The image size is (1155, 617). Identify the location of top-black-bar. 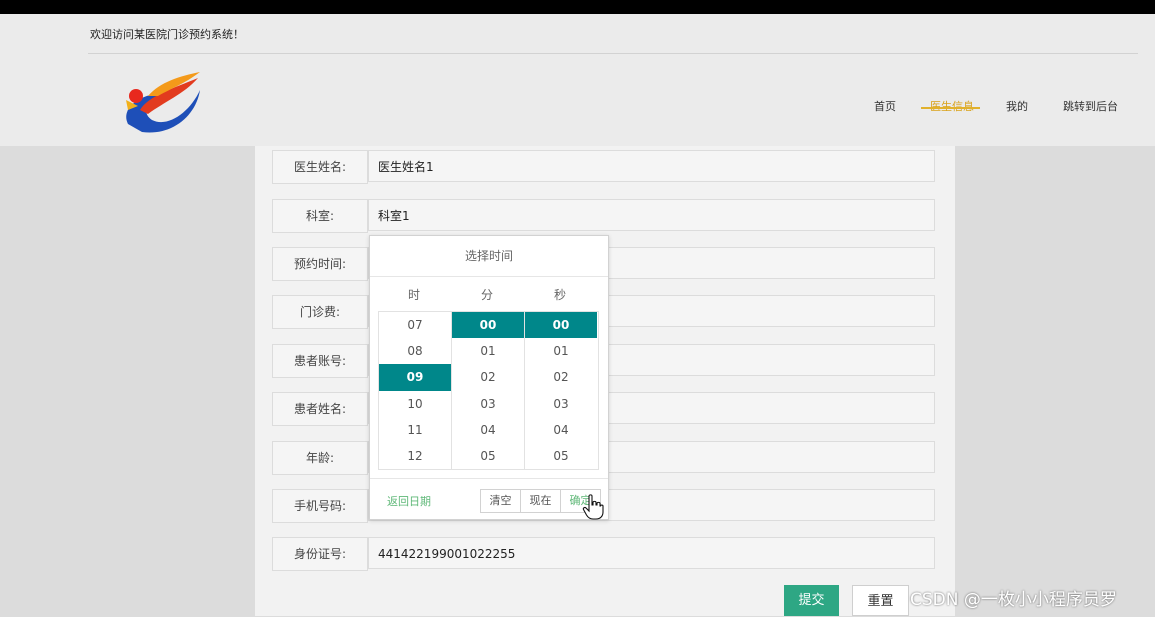
(577, 7).